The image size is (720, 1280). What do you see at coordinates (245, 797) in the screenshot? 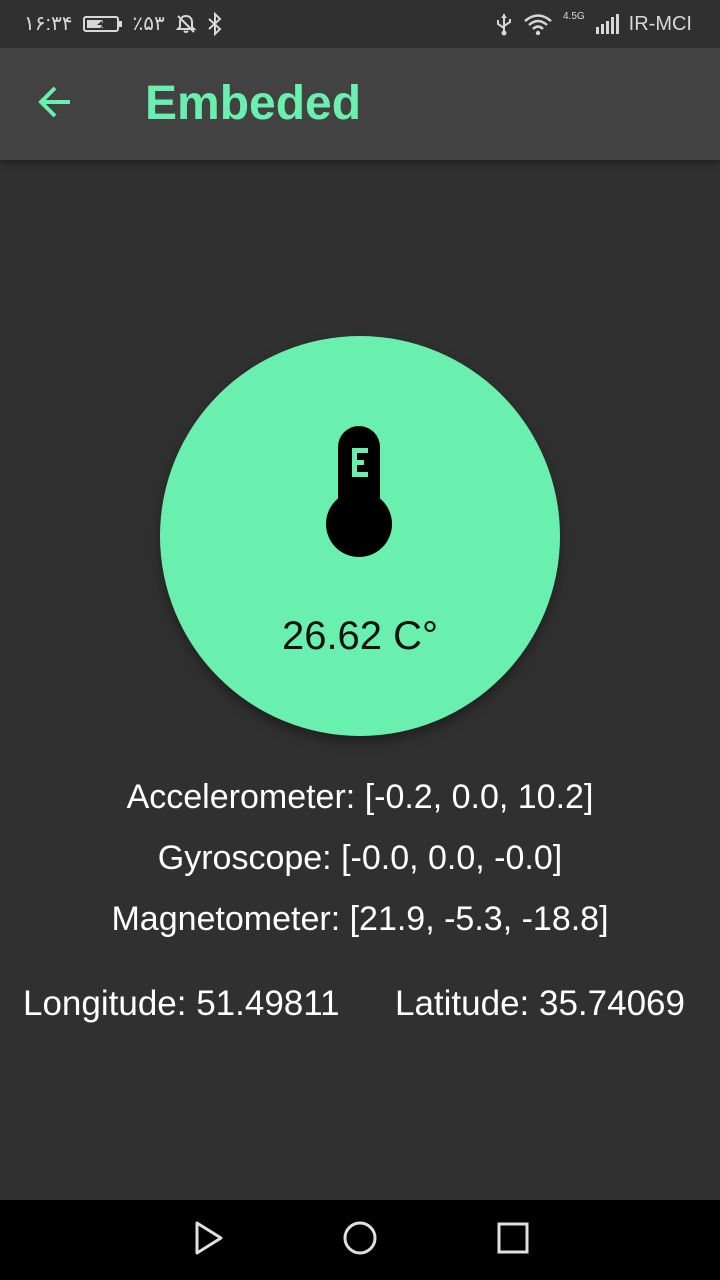
I see `accelerometer-label: Accelerometer:` at bounding box center [245, 797].